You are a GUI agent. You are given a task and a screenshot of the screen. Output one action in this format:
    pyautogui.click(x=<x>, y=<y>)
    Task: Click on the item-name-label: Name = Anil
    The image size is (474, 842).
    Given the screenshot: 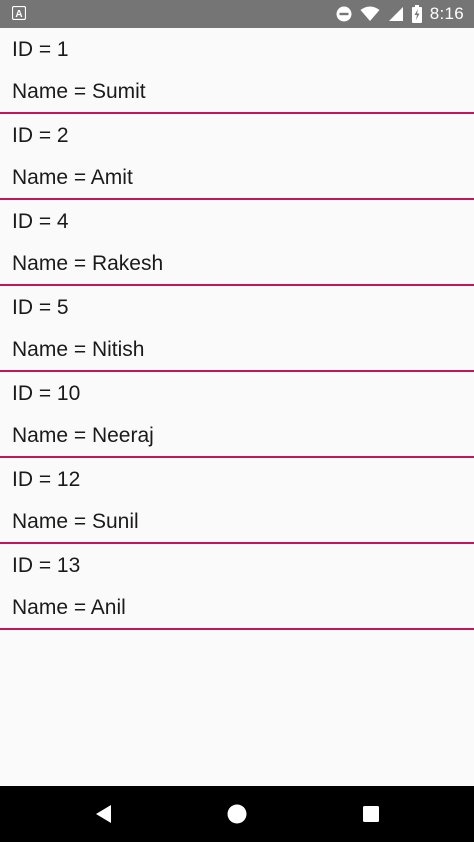 What is the action you would take?
    pyautogui.click(x=69, y=607)
    